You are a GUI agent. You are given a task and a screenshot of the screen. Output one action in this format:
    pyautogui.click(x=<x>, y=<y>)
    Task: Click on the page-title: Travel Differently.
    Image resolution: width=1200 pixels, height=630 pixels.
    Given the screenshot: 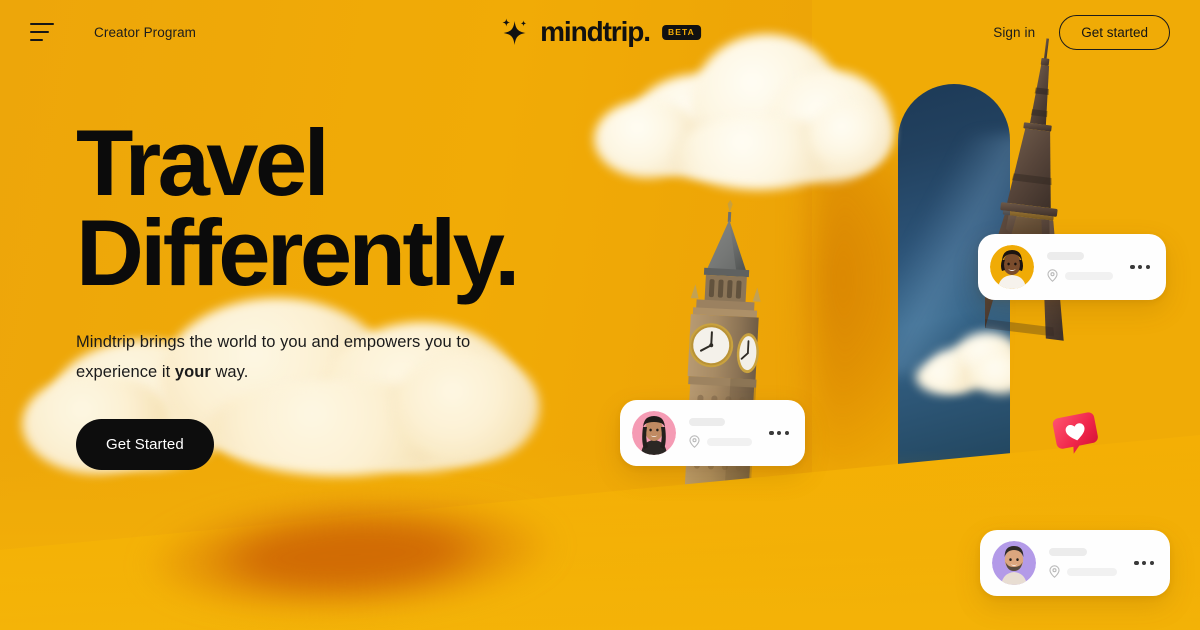 What is the action you would take?
    pyautogui.click(x=356, y=208)
    